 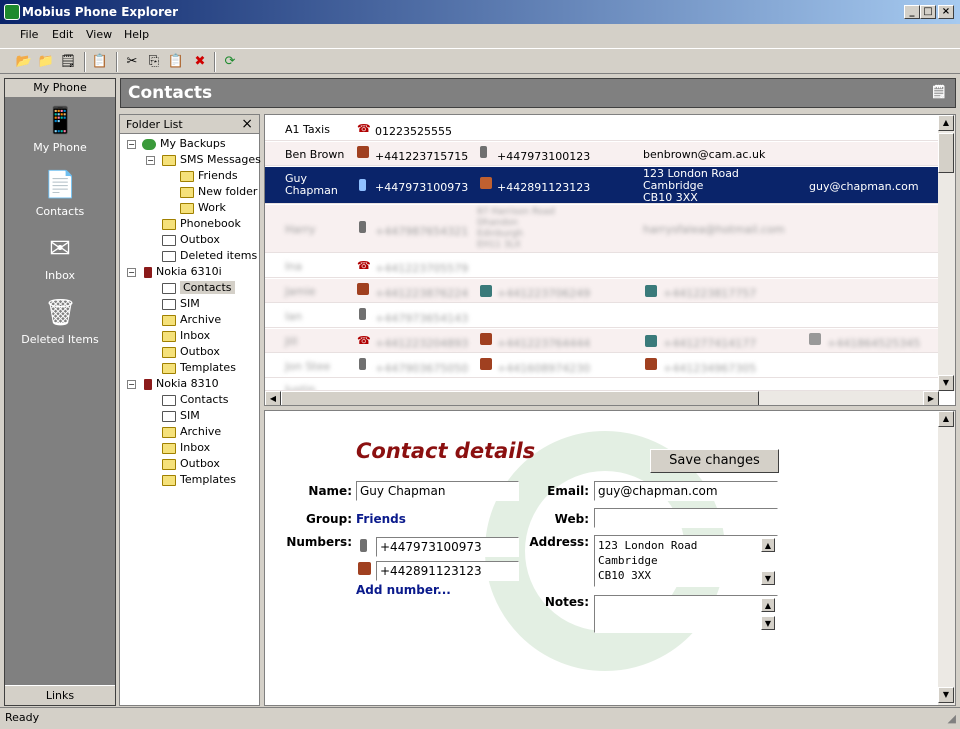 I want to click on scroll-right-button: ▶, so click(x=931, y=398).